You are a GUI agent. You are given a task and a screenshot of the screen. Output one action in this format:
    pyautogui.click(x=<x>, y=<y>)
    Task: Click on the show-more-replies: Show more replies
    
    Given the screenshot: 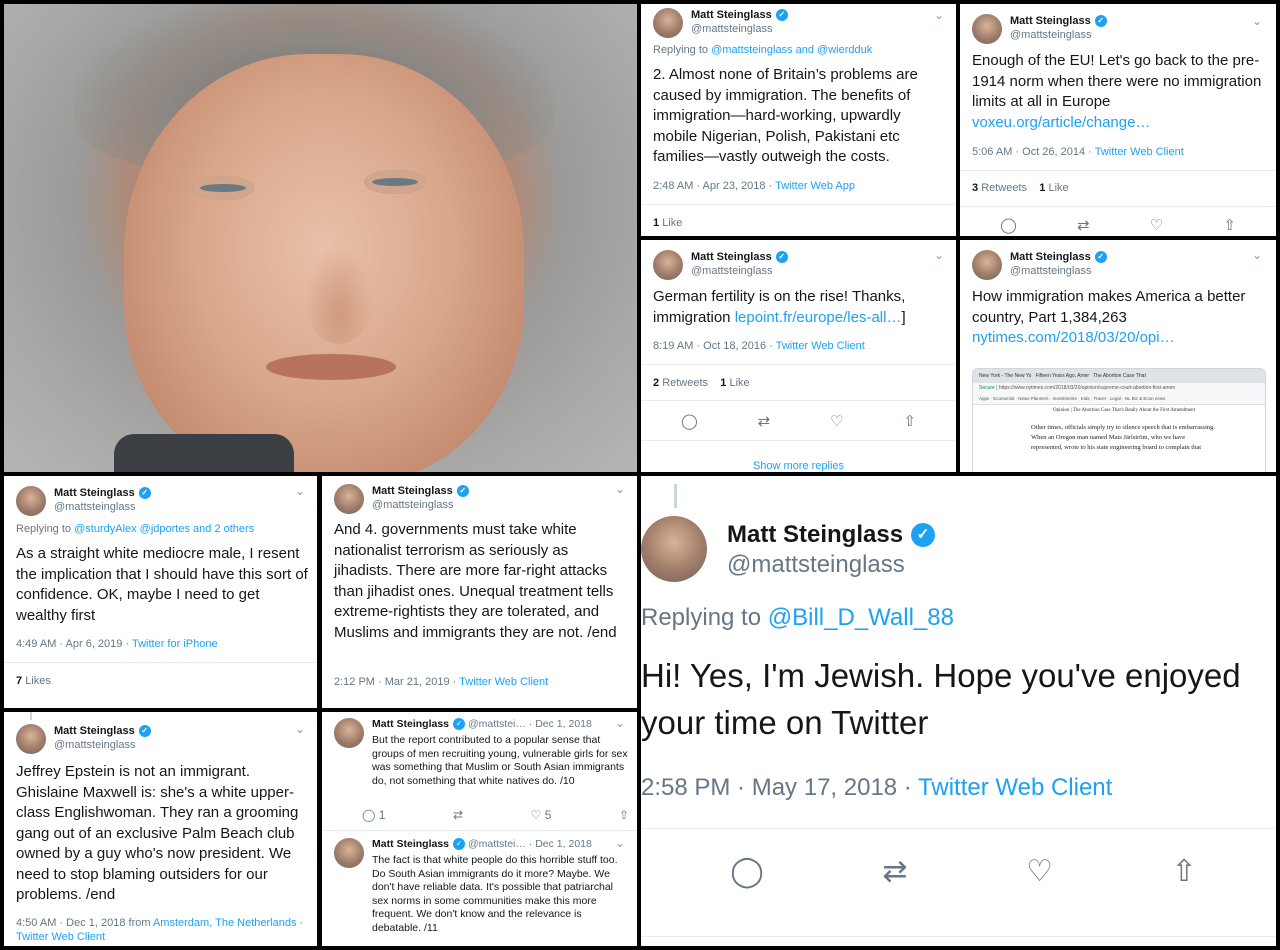 What is the action you would take?
    pyautogui.click(x=798, y=466)
    